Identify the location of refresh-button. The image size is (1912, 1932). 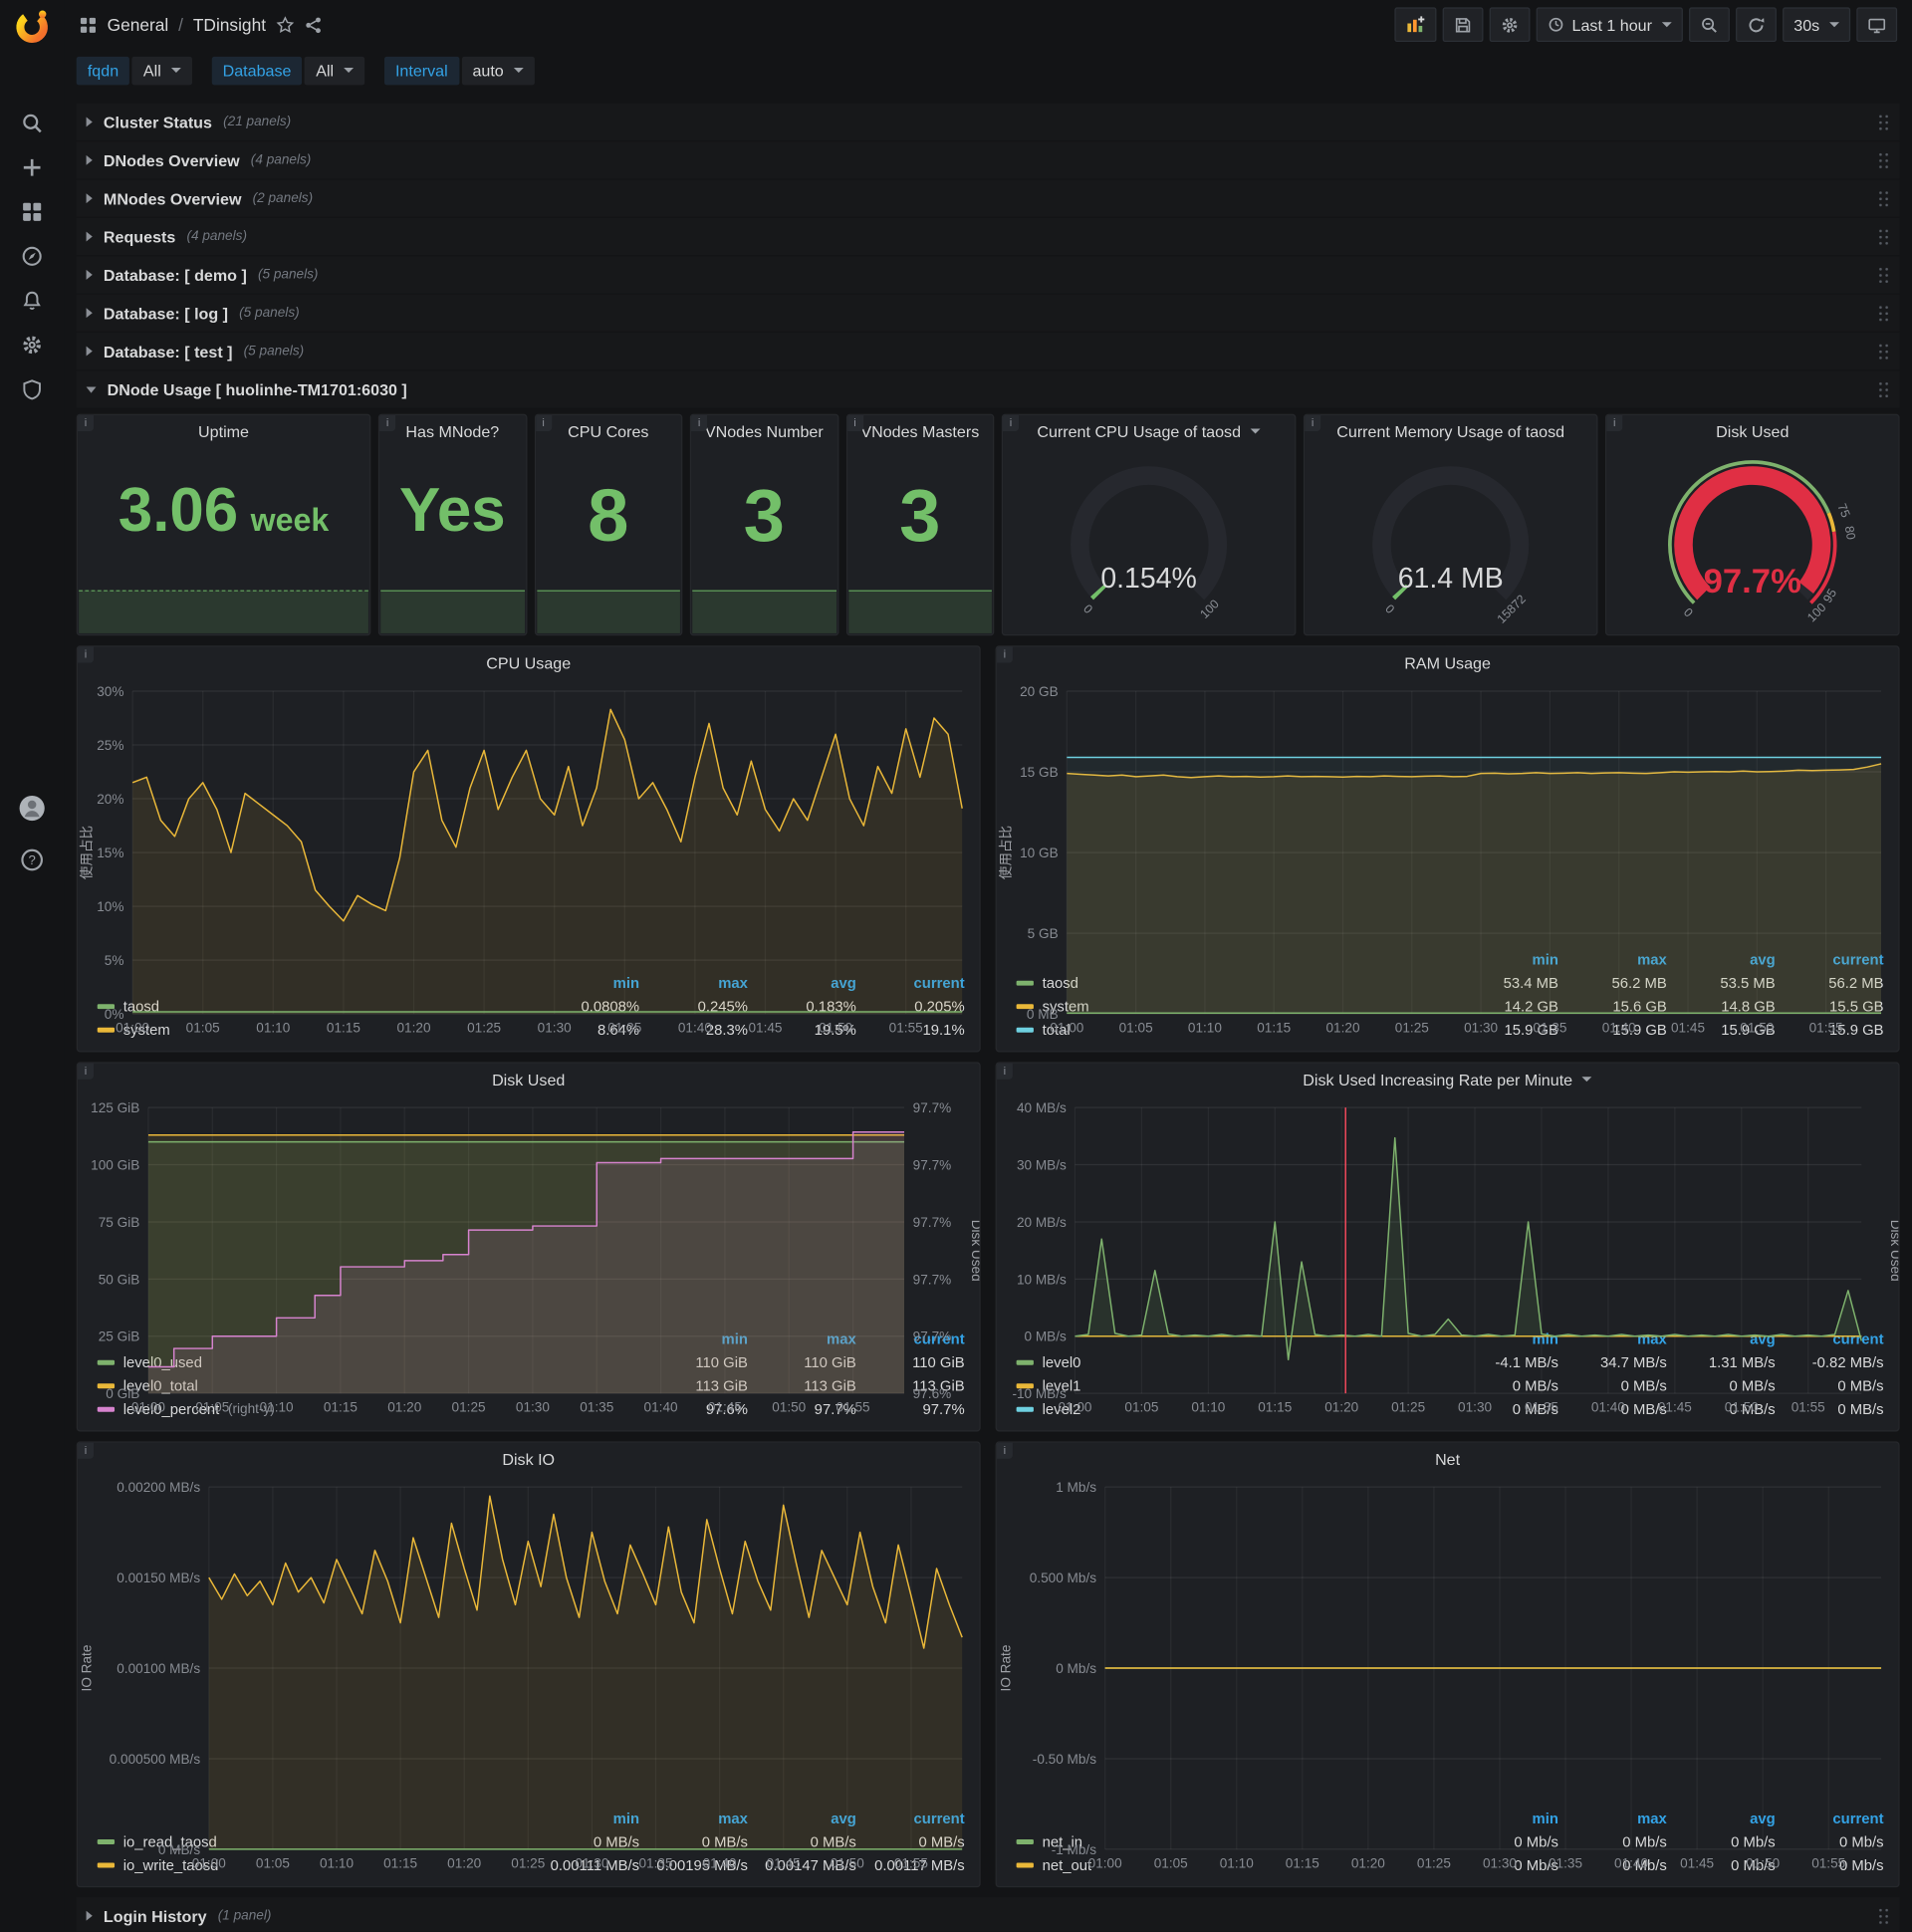
(1756, 25).